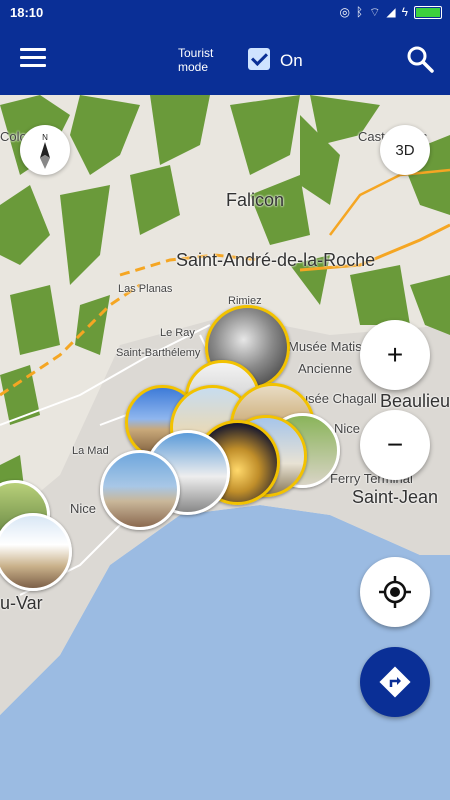 The width and height of the screenshot is (450, 800). What do you see at coordinates (291, 60) in the screenshot?
I see `tourist-mode-on-label: On` at bounding box center [291, 60].